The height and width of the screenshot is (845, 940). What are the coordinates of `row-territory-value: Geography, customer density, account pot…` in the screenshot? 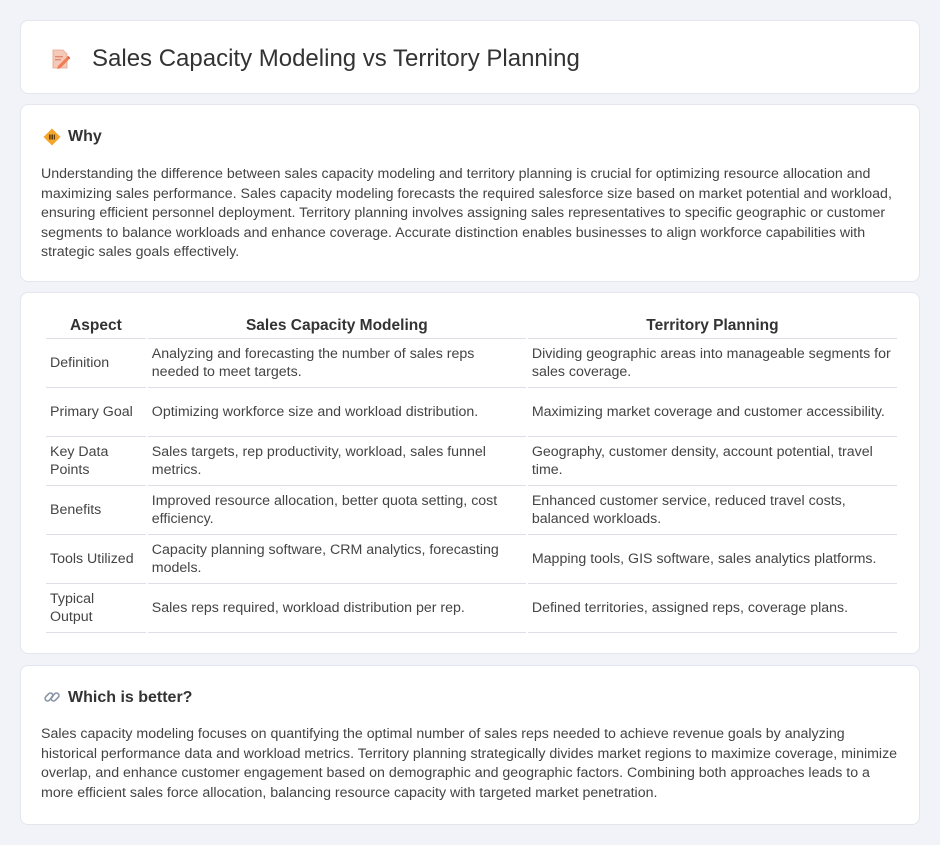 It's located at (712, 461).